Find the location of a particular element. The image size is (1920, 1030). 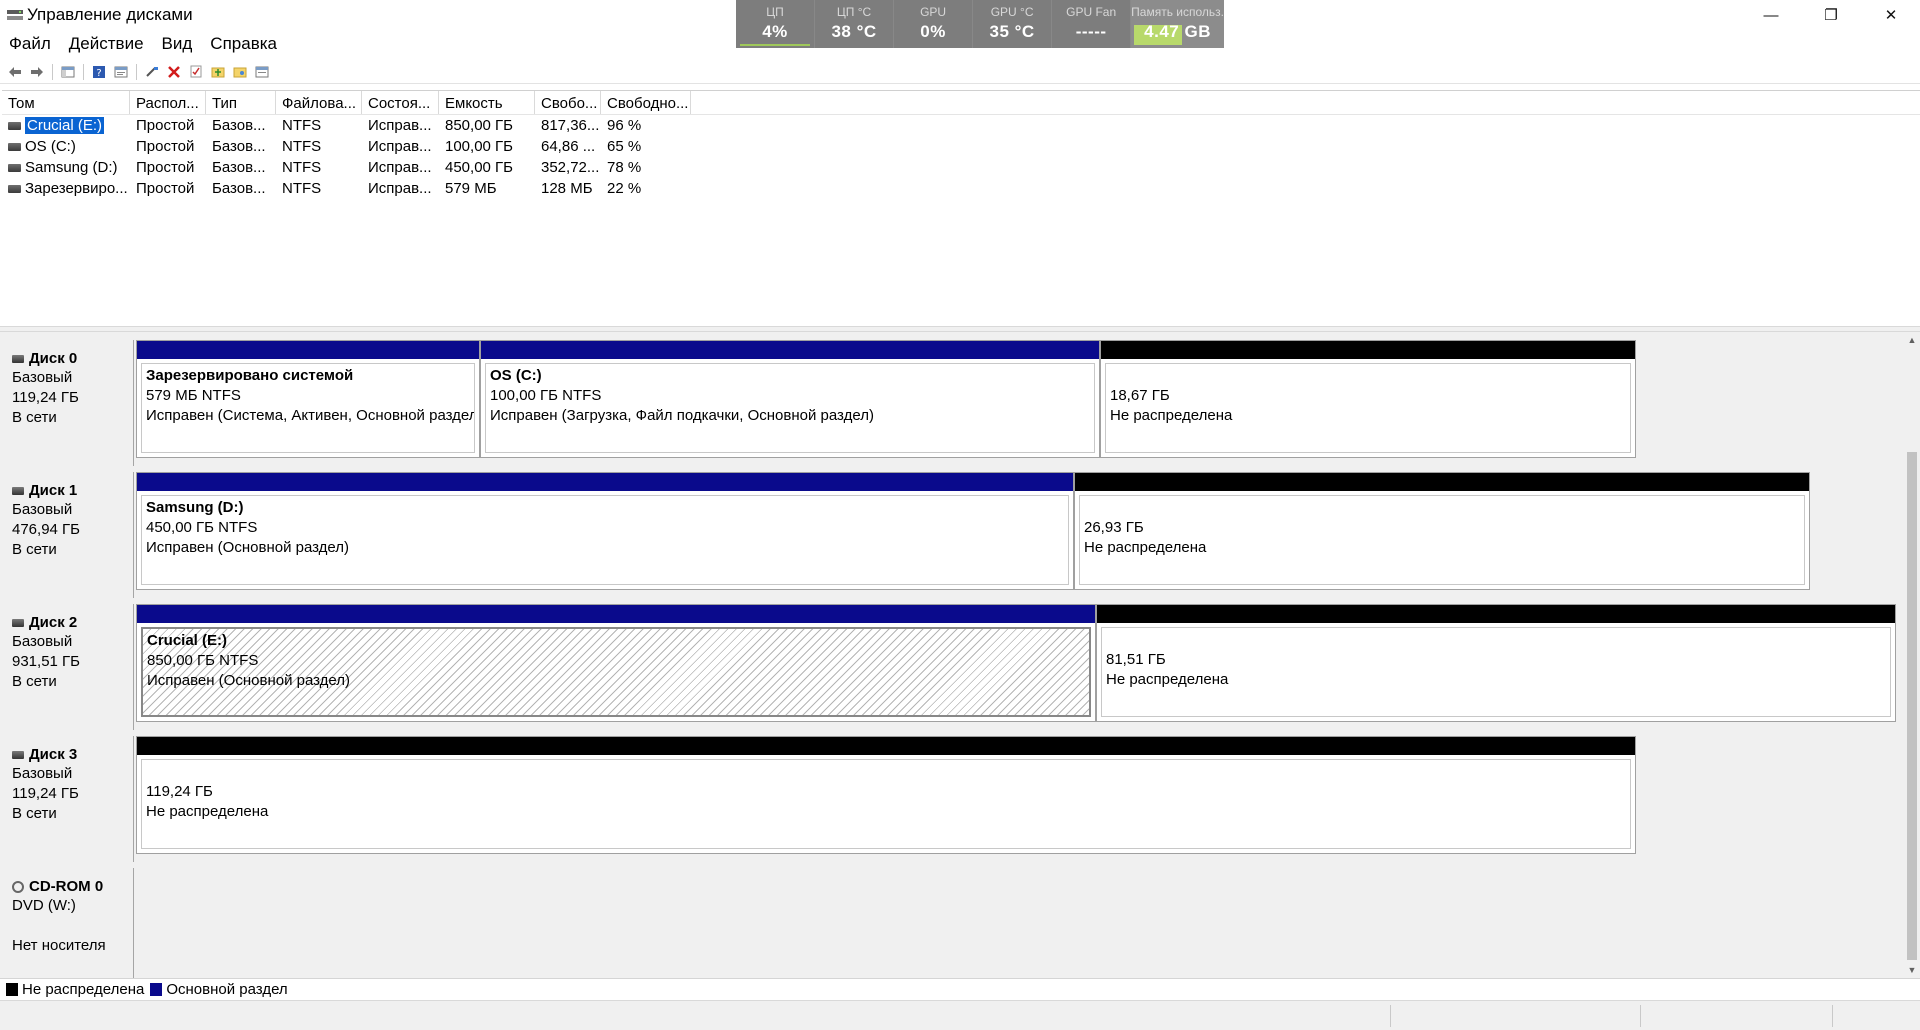

disk-status: В сети is located at coordinates (34, 813).